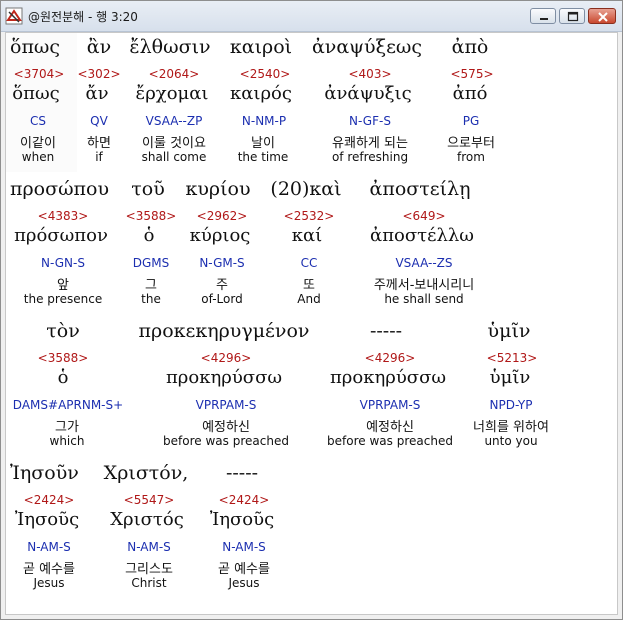 Image resolution: width=623 pixels, height=620 pixels. What do you see at coordinates (151, 285) in the screenshot?
I see `korean-gloss: 그` at bounding box center [151, 285].